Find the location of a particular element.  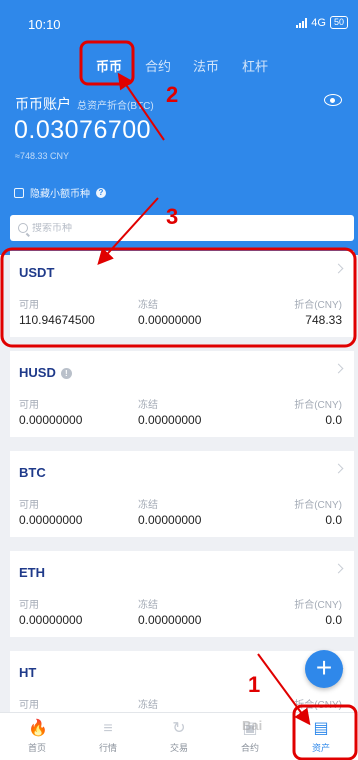

nav-label: 行情 is located at coordinates (107, 748).